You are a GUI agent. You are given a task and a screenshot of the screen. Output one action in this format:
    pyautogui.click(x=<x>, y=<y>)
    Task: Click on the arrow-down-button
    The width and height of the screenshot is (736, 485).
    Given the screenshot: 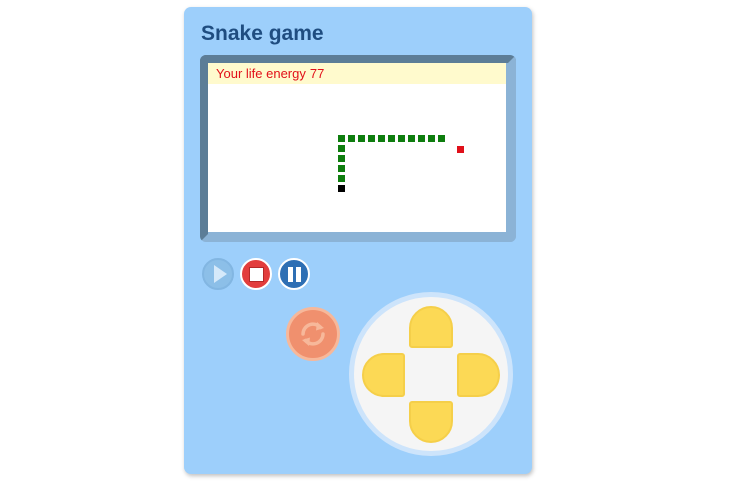 What is the action you would take?
    pyautogui.click(x=431, y=422)
    